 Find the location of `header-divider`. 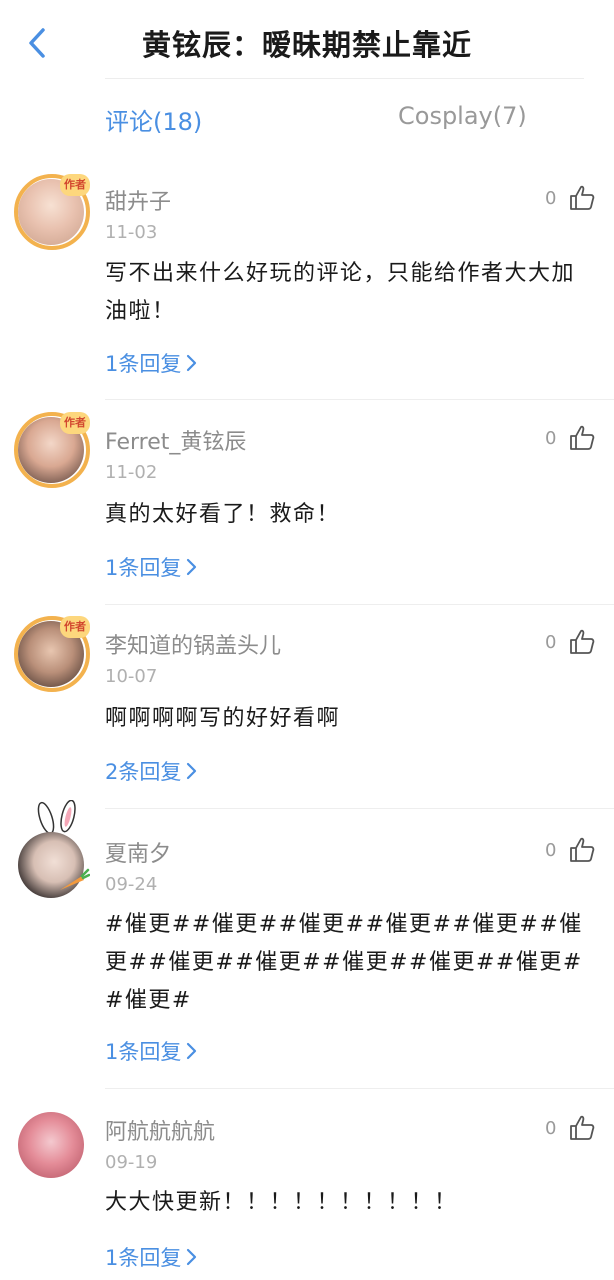

header-divider is located at coordinates (344, 78).